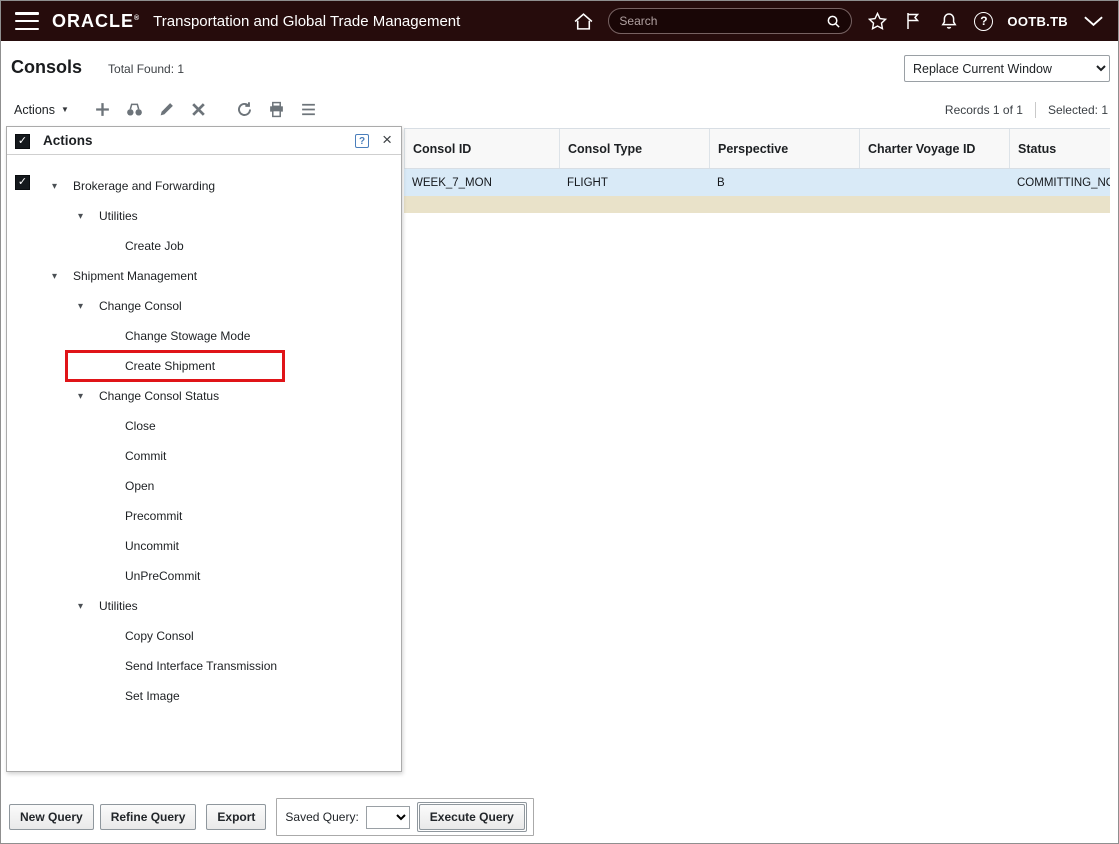 This screenshot has height=844, width=1119. I want to click on global-search-box, so click(730, 21).